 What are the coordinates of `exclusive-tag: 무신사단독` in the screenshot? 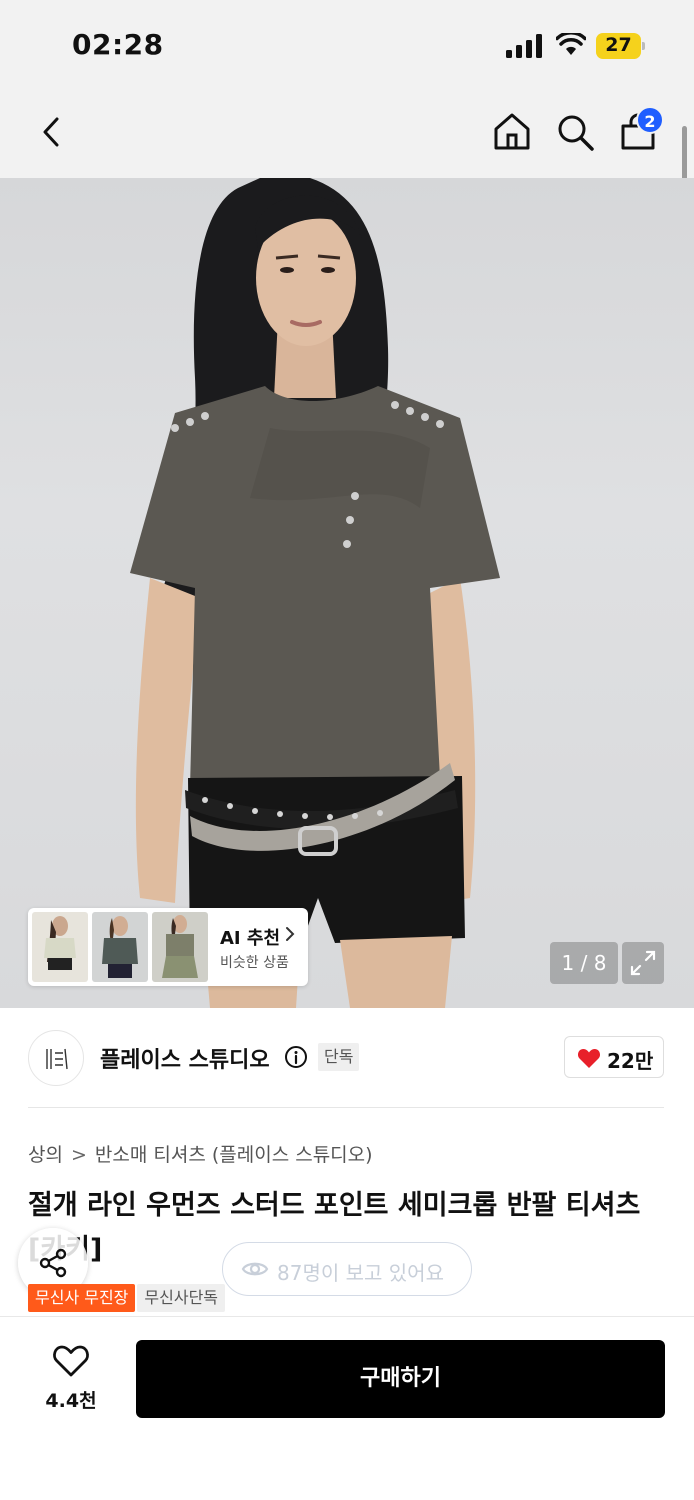 It's located at (181, 1298).